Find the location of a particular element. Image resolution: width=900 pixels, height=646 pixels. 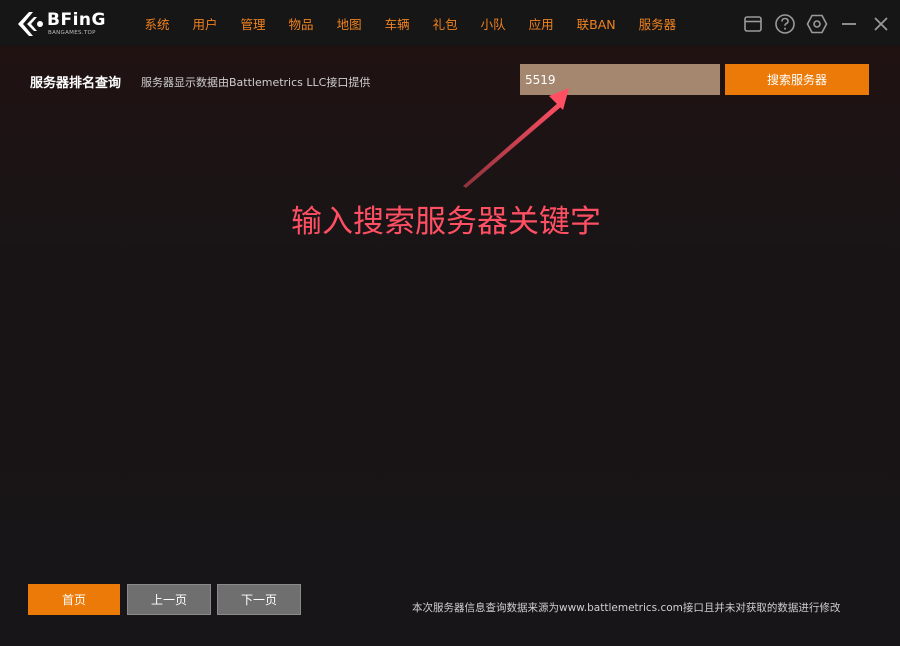

page-title: 服务器排名查询 is located at coordinates (76, 83).